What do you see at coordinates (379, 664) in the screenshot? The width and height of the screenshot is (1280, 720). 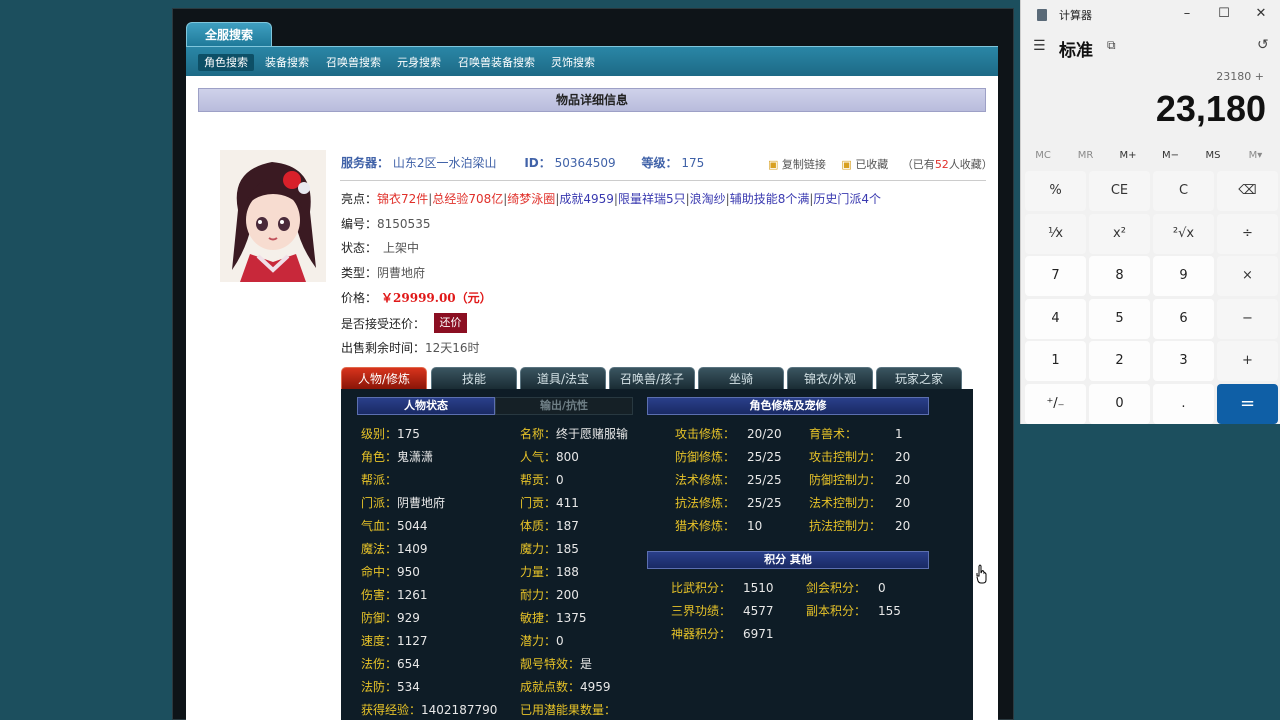 I see `stat-label: 法伤：` at bounding box center [379, 664].